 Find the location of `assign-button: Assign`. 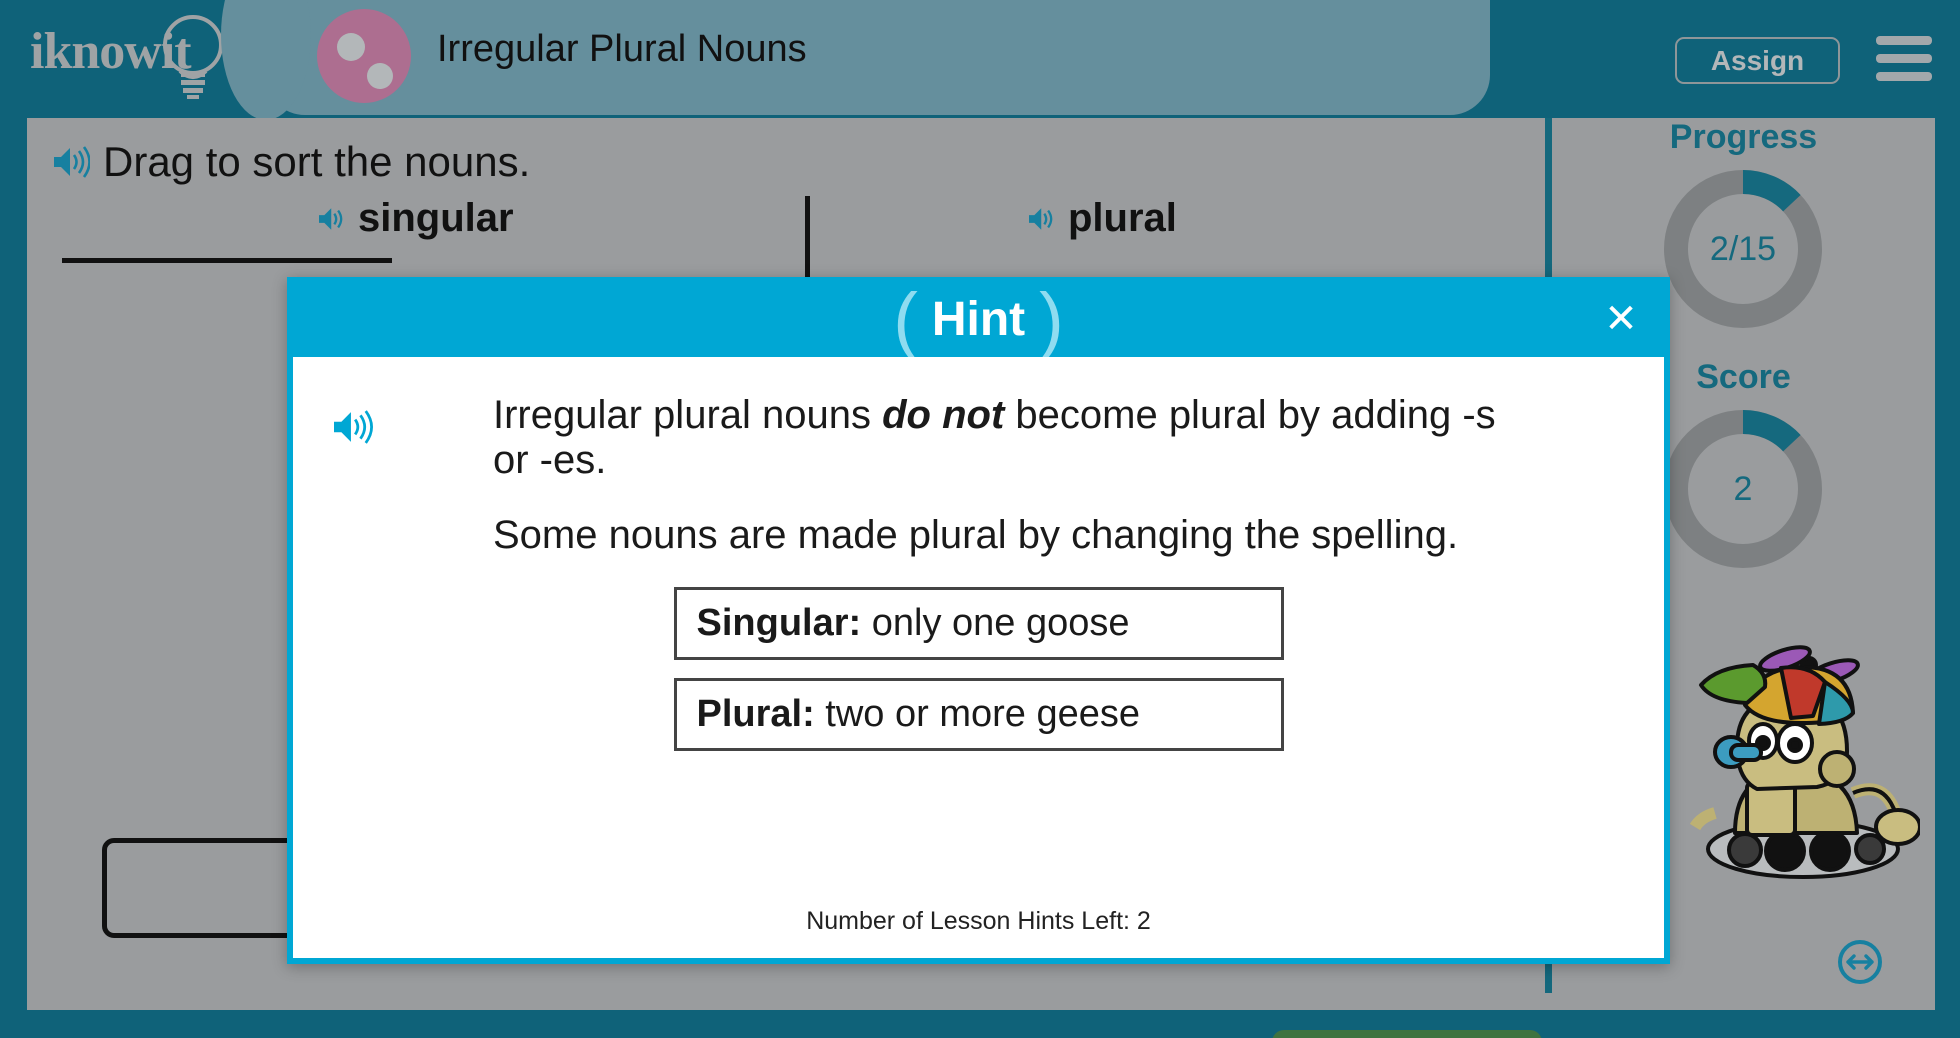

assign-button: Assign is located at coordinates (1757, 60).